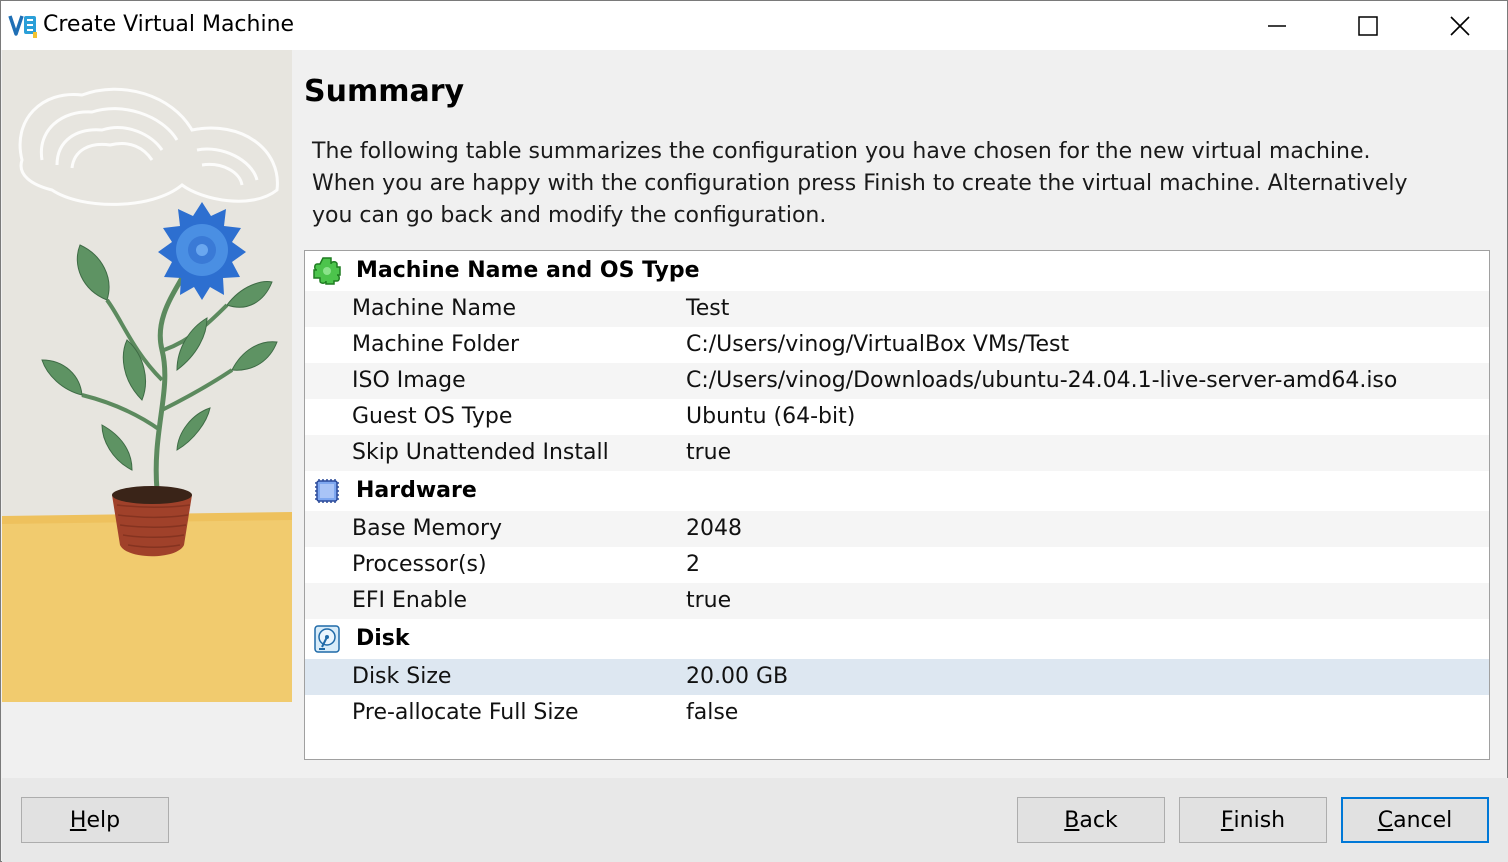 The height and width of the screenshot is (862, 1508). Describe the element at coordinates (737, 676) in the screenshot. I see `row-value: 20.00 GB` at that location.